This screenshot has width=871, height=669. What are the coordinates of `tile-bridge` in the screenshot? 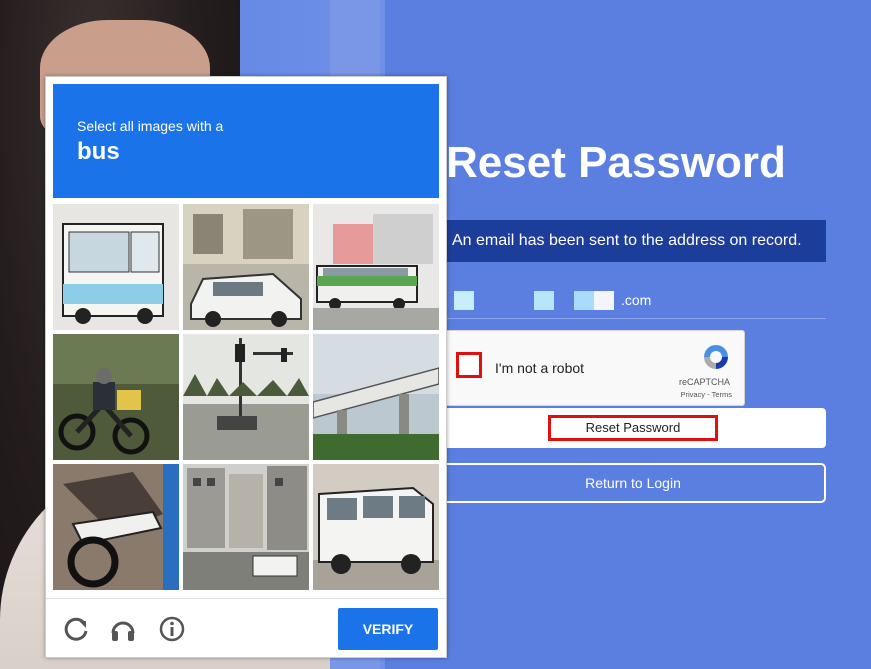 It's located at (376, 397).